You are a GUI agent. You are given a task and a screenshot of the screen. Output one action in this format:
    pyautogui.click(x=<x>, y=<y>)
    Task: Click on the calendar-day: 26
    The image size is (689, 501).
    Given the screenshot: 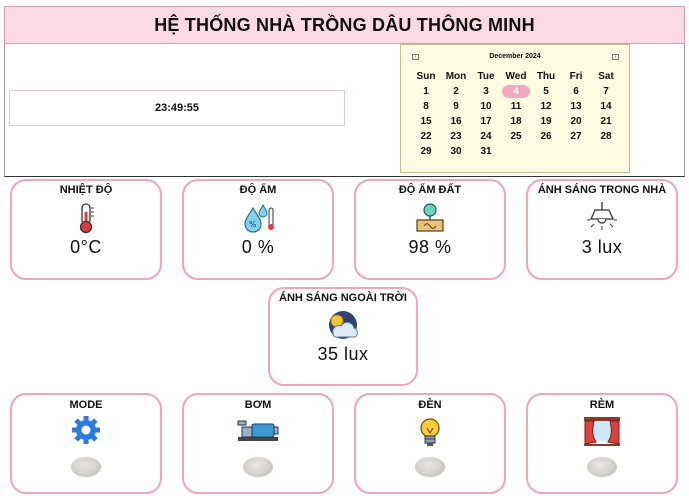 What is the action you would take?
    pyautogui.click(x=545, y=136)
    